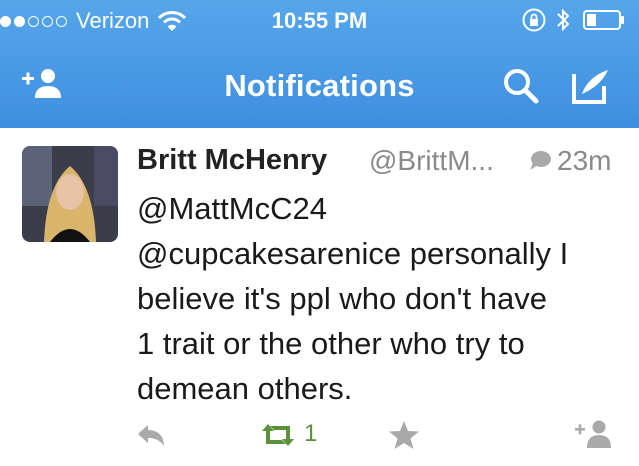  What do you see at coordinates (232, 160) in the screenshot?
I see `user-name: Britt McHenry` at bounding box center [232, 160].